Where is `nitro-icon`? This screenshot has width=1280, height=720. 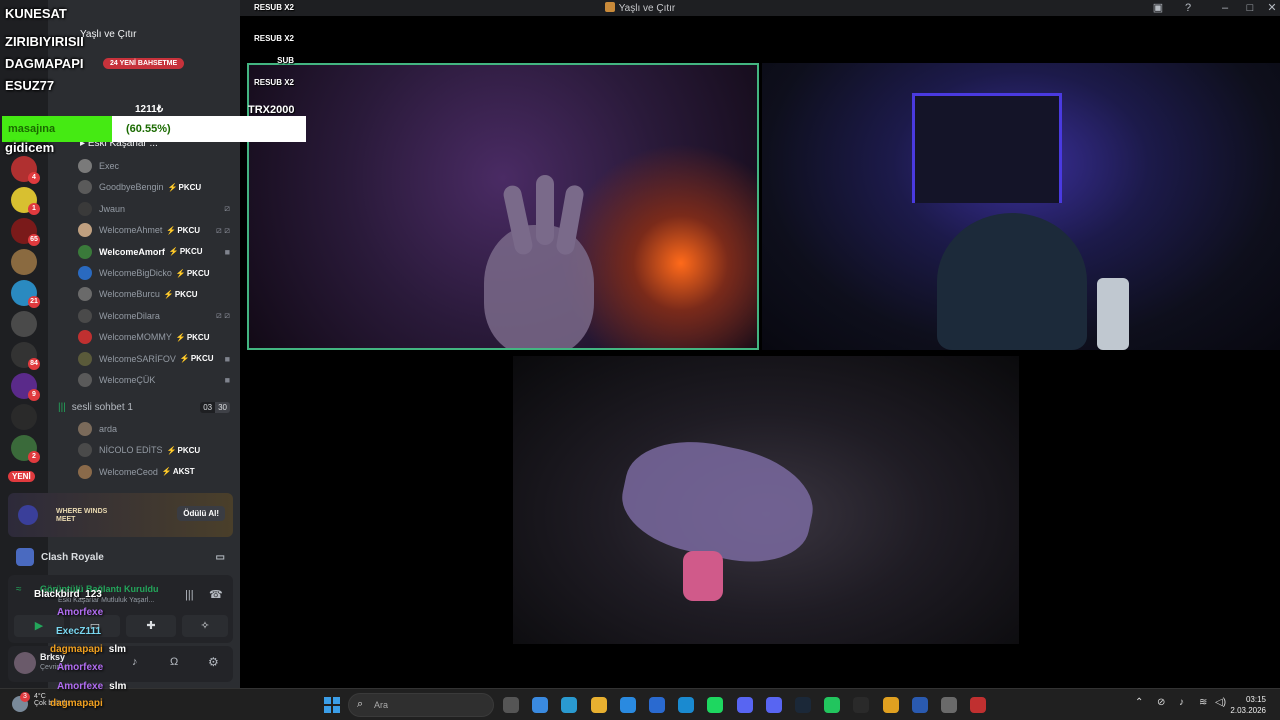 nitro-icon is located at coordinates (28, 515).